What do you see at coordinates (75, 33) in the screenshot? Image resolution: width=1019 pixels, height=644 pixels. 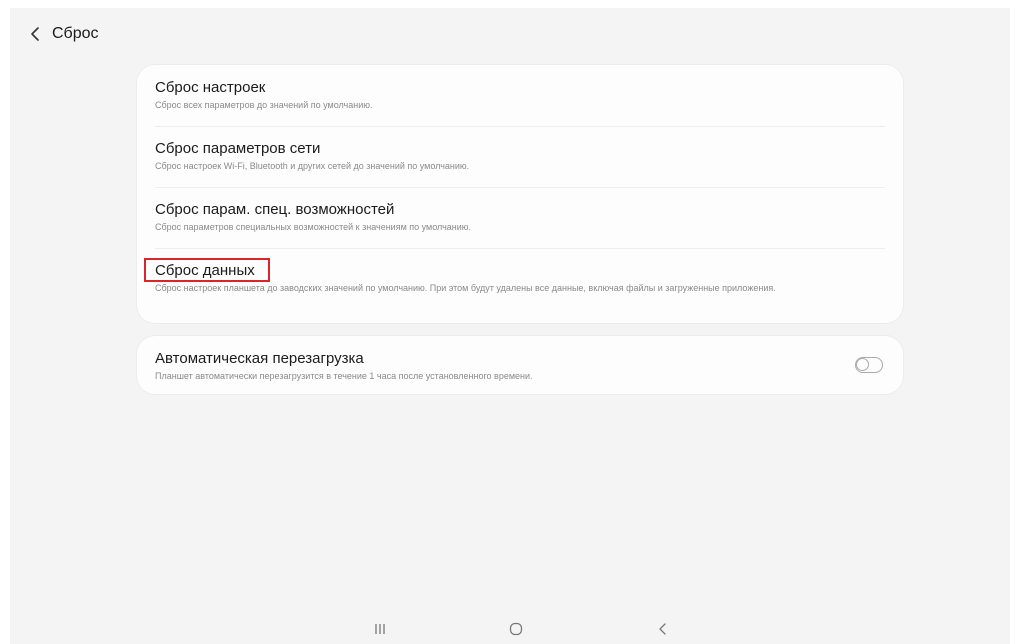 I see `page-title: Сброс` at bounding box center [75, 33].